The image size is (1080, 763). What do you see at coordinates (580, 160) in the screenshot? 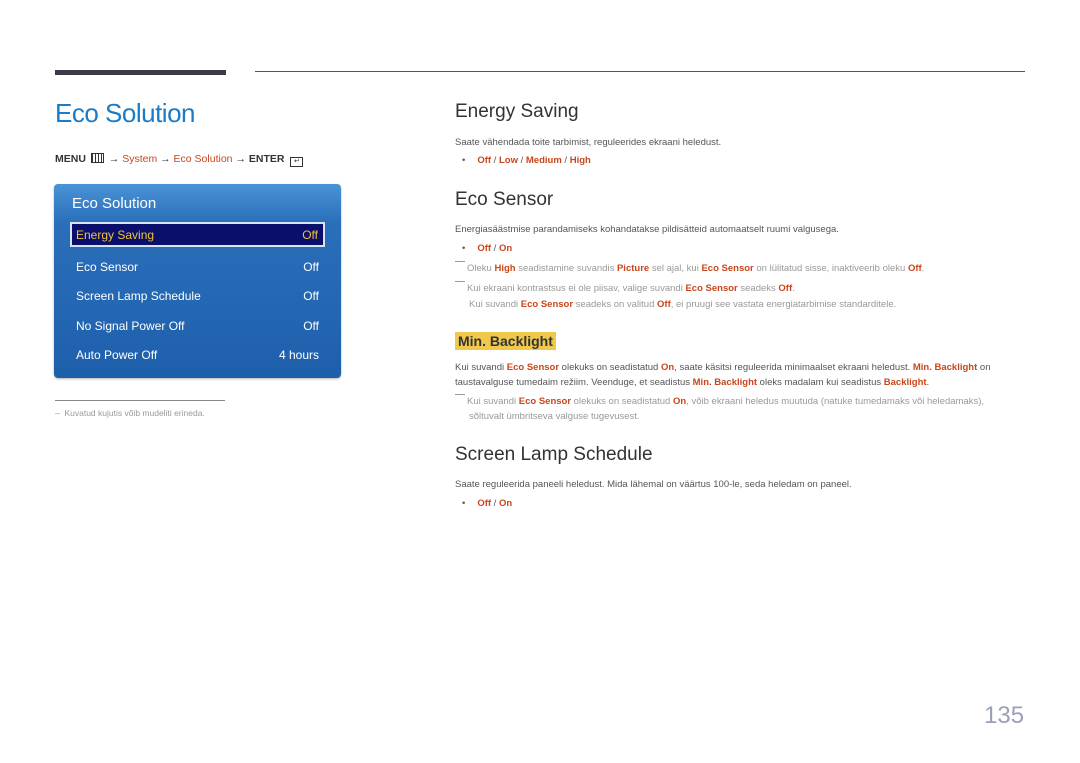
I see `option: High` at bounding box center [580, 160].